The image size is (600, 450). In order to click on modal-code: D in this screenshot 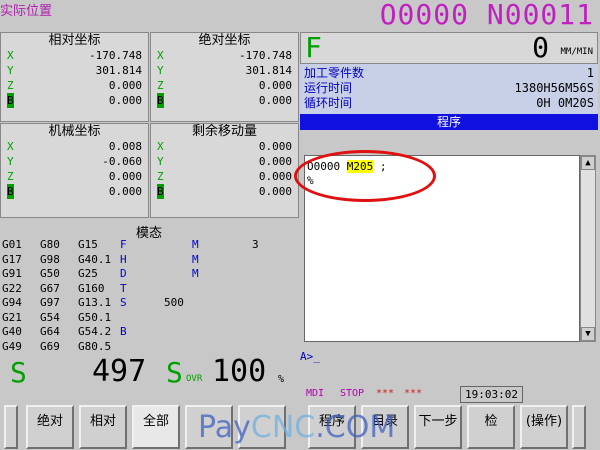, I will do `click(123, 273)`.